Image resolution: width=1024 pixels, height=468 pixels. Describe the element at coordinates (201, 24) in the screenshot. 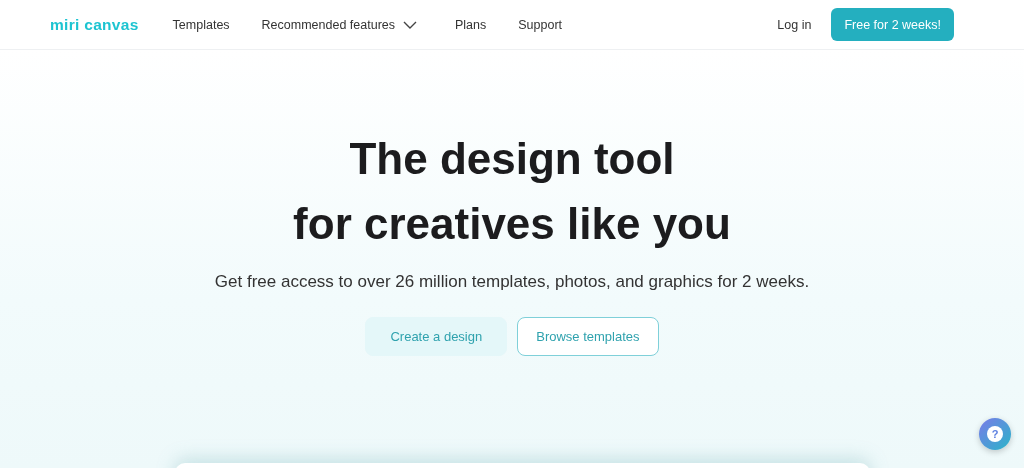

I see `nav-link: Templates` at that location.